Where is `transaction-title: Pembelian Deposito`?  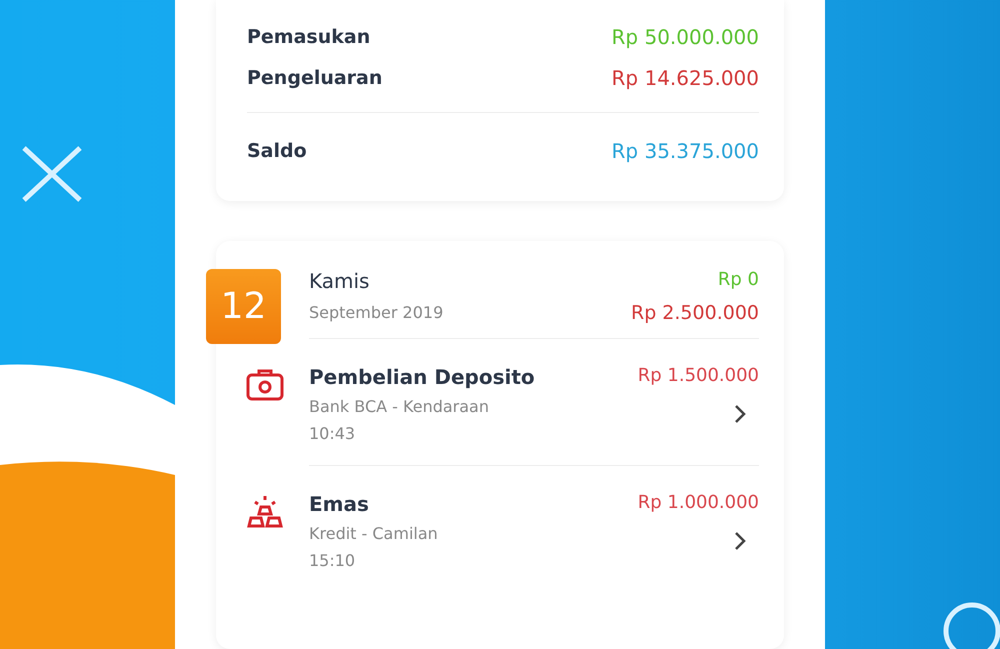
transaction-title: Pembelian Deposito is located at coordinates (422, 377).